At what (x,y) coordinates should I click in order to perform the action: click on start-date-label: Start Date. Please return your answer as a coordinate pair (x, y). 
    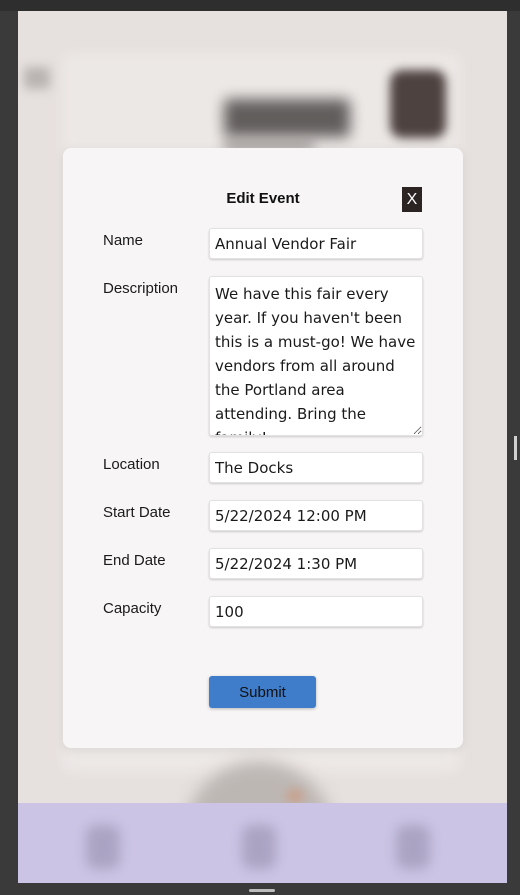
    Looking at the image, I should click on (137, 512).